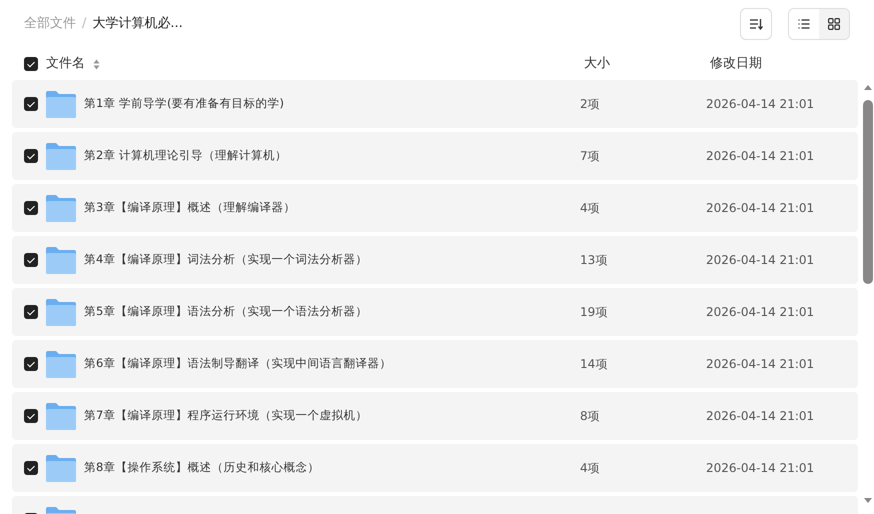  I want to click on folder-name: 第7章【编译原理】程序运行环境（实现一个虚拟机）, so click(226, 415).